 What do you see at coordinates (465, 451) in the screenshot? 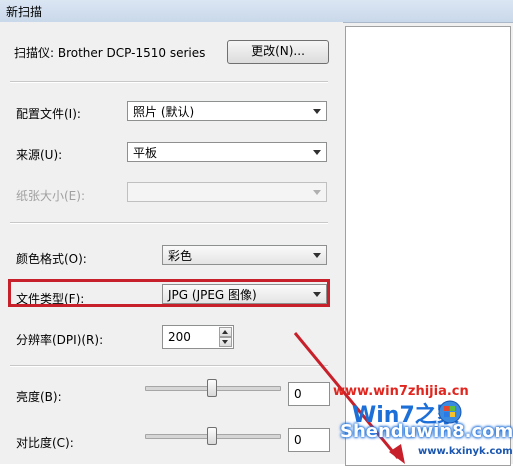
I see `watermark-subsite: www.kxinyk.com` at bounding box center [465, 451].